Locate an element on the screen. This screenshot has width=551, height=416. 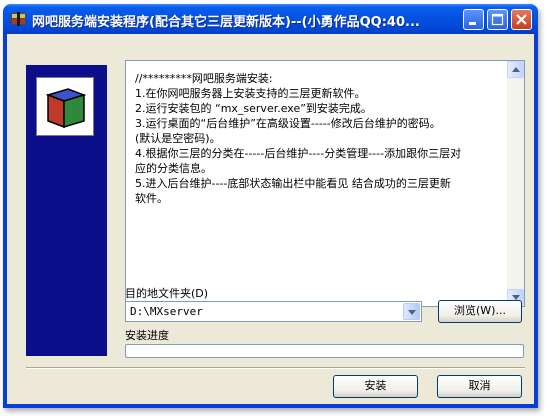
destination-dropdown-button is located at coordinates (411, 311).